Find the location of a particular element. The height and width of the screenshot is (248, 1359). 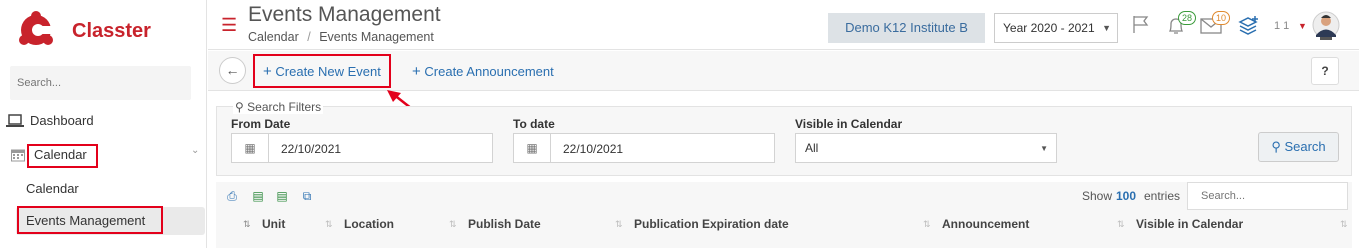

chevron-down-icon: ⌄ is located at coordinates (195, 150).